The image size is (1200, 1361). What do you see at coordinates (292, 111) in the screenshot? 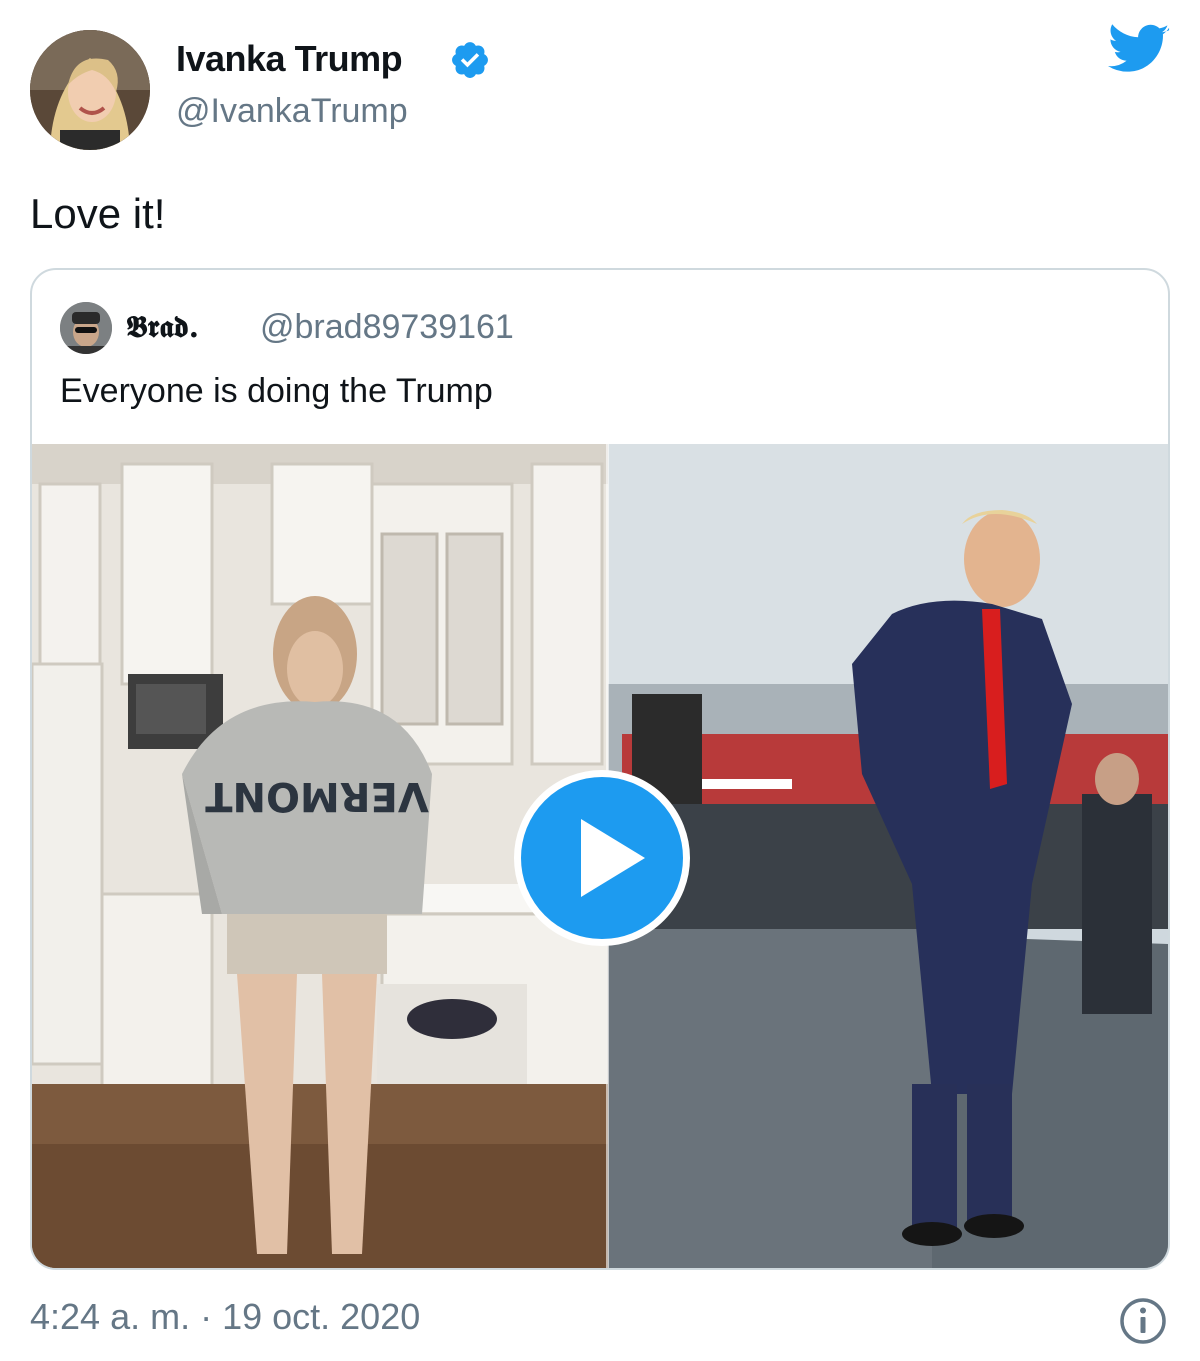
I see `author-handle: @IvankaTrump` at bounding box center [292, 111].